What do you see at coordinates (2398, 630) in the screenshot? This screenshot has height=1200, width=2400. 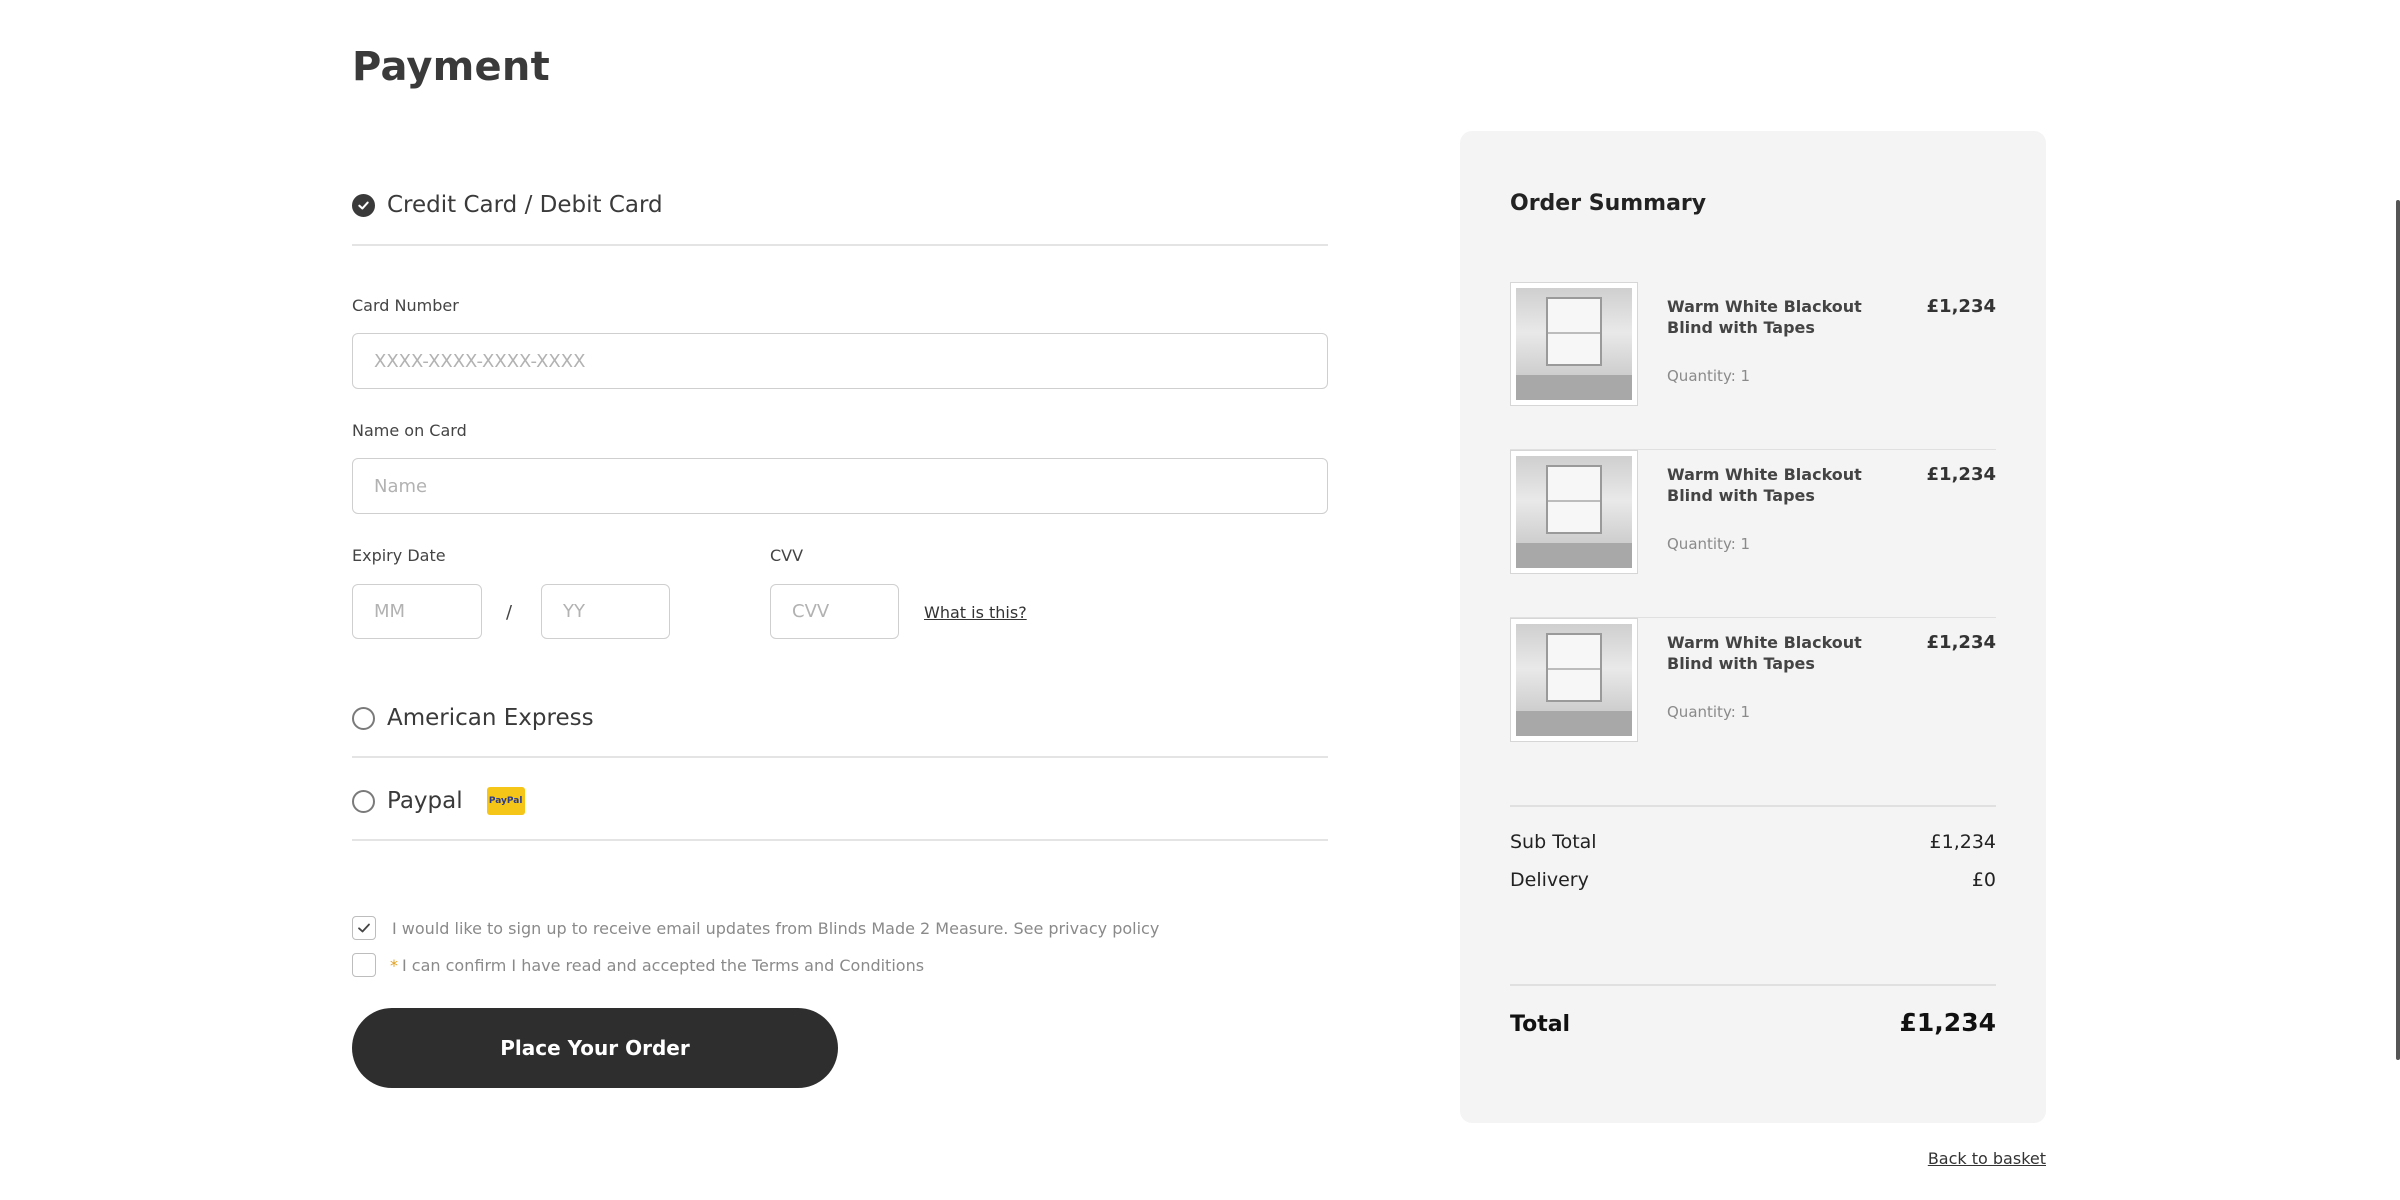 I see `scrollbar` at bounding box center [2398, 630].